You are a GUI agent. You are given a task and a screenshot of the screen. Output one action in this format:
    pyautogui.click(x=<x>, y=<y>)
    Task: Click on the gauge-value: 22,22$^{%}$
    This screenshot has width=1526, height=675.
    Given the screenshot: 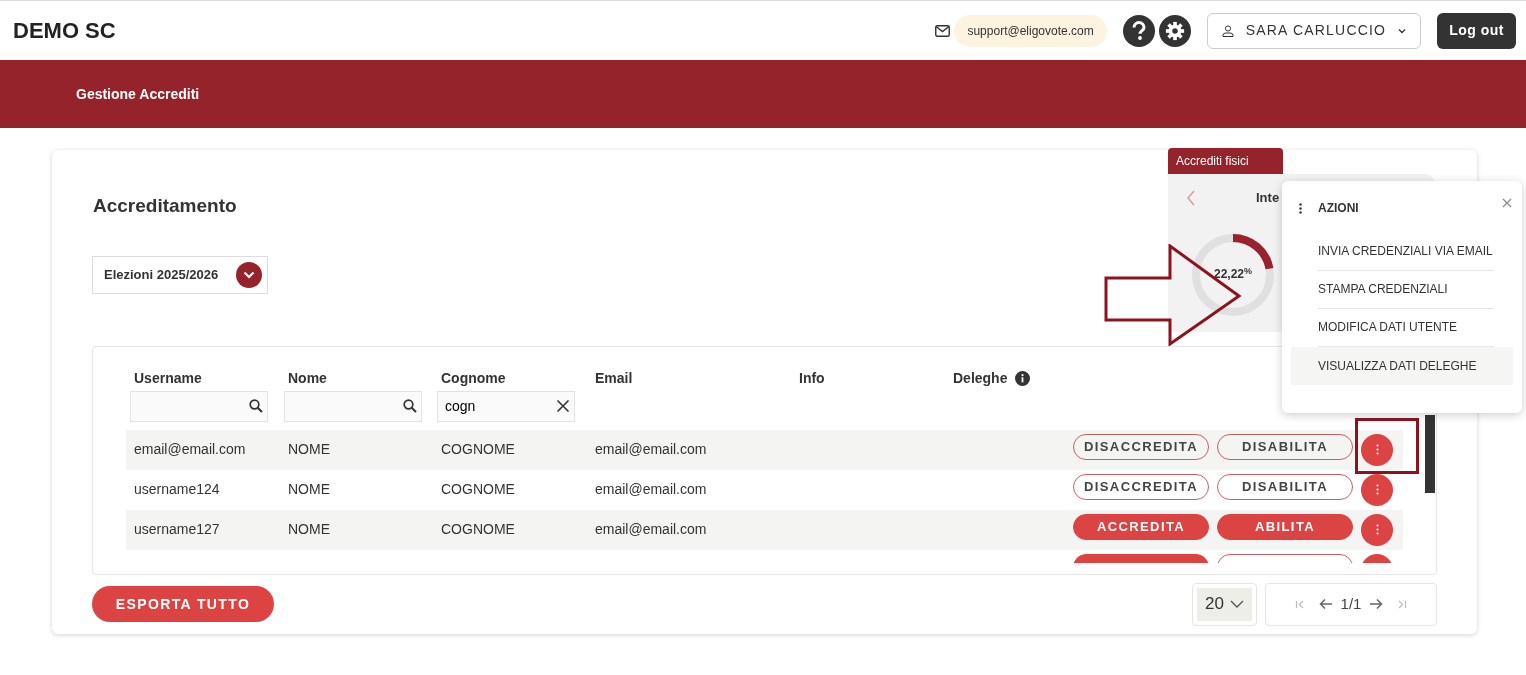 What is the action you would take?
    pyautogui.click(x=1232, y=274)
    